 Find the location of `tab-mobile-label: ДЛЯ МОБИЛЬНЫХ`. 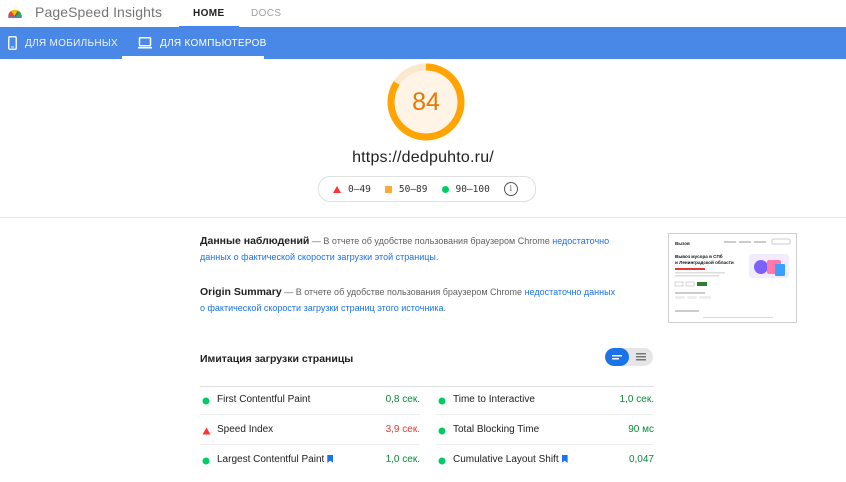

tab-mobile-label: ДЛЯ МОБИЛЬНЫХ is located at coordinates (71, 43).